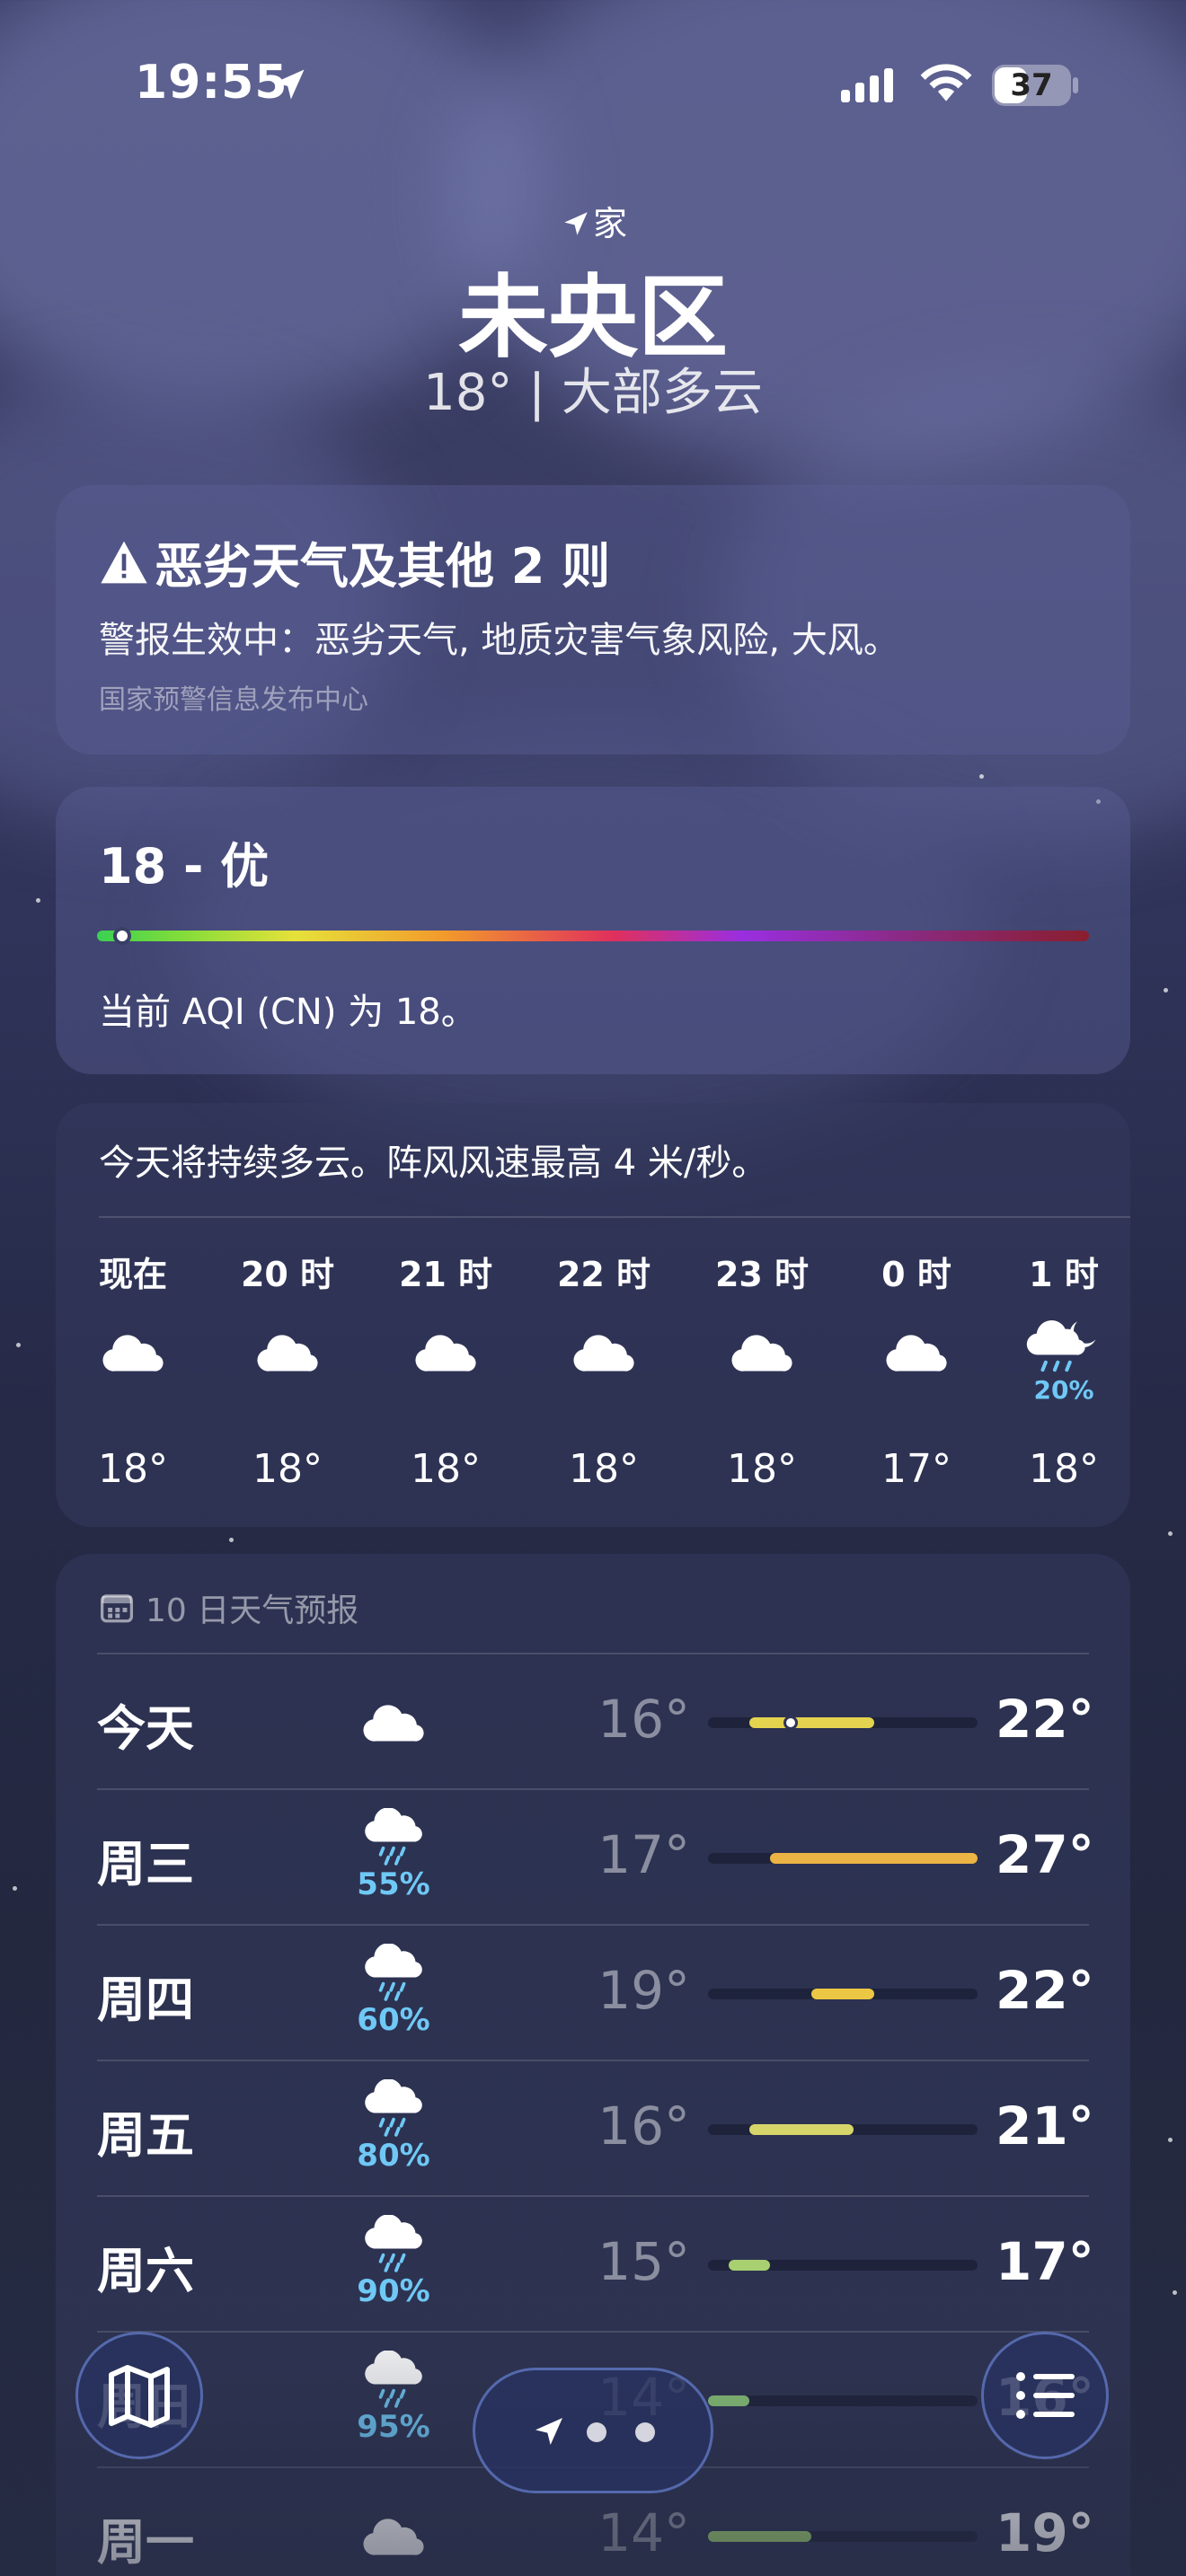  What do you see at coordinates (211, 83) in the screenshot?
I see `status-time: 19:55` at bounding box center [211, 83].